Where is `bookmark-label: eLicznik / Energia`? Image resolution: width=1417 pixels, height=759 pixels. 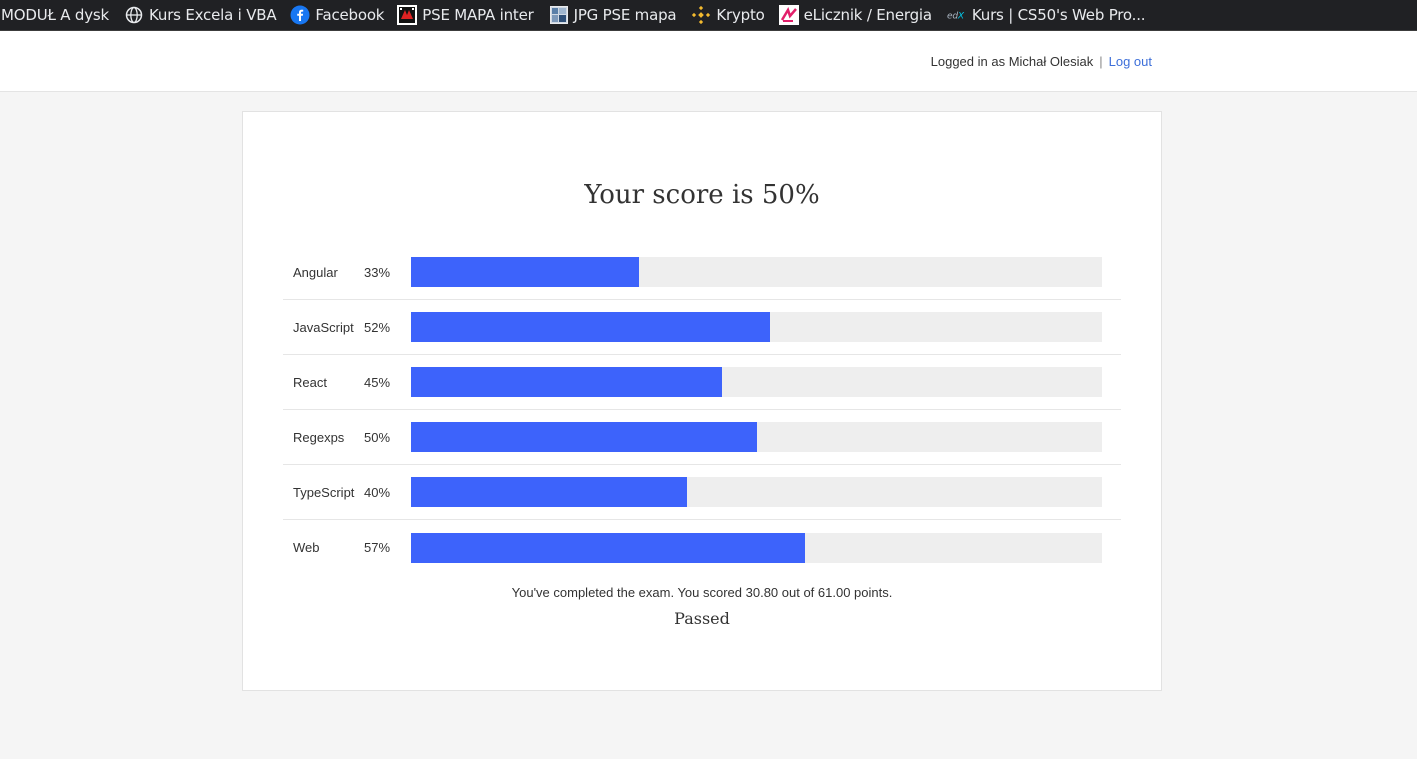
bookmark-label: eLicznik / Energia is located at coordinates (867, 15).